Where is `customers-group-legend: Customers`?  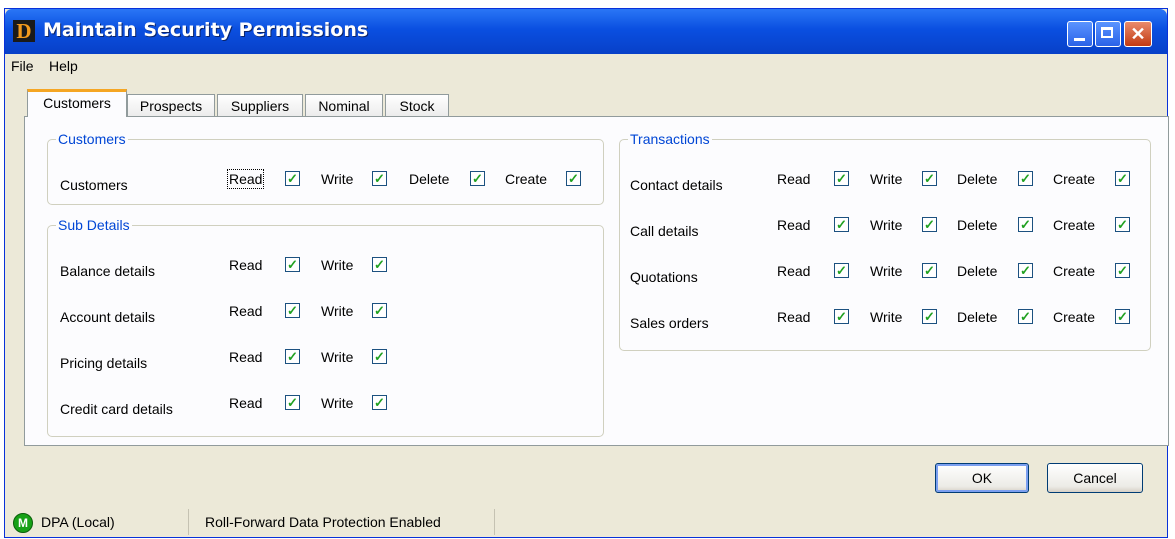
customers-group-legend: Customers is located at coordinates (92, 139).